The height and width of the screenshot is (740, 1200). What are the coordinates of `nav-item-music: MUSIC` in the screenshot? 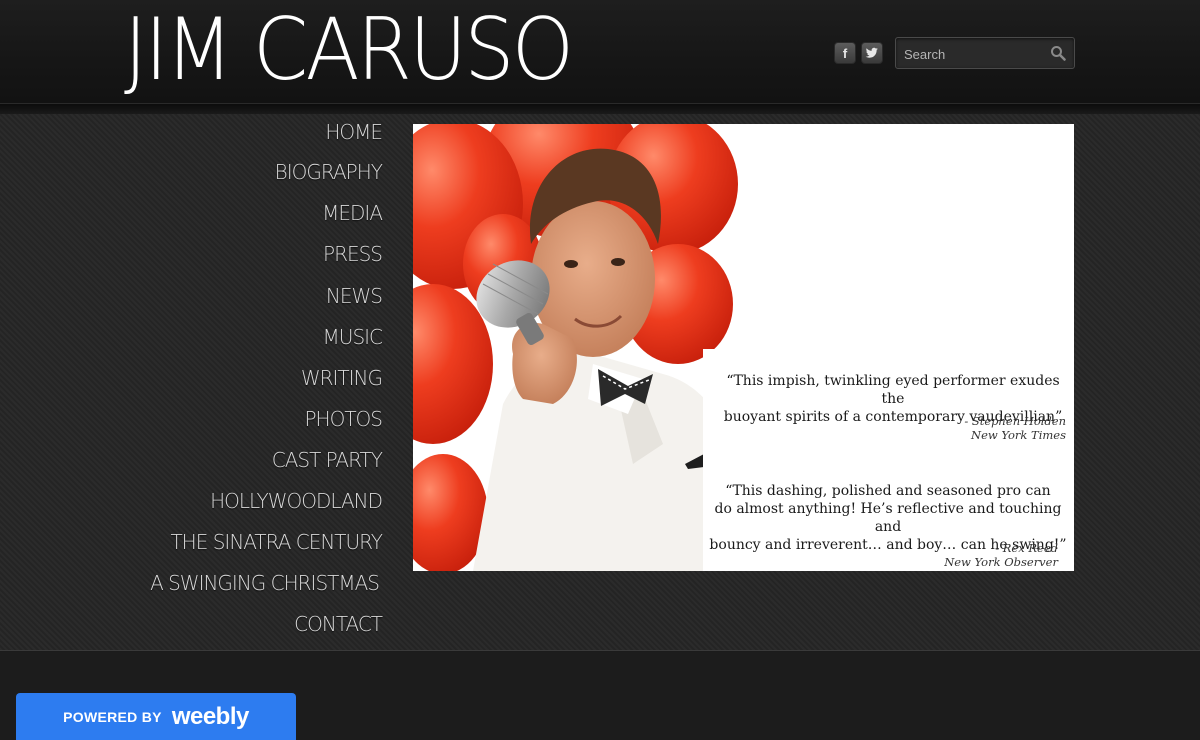 It's located at (353, 337).